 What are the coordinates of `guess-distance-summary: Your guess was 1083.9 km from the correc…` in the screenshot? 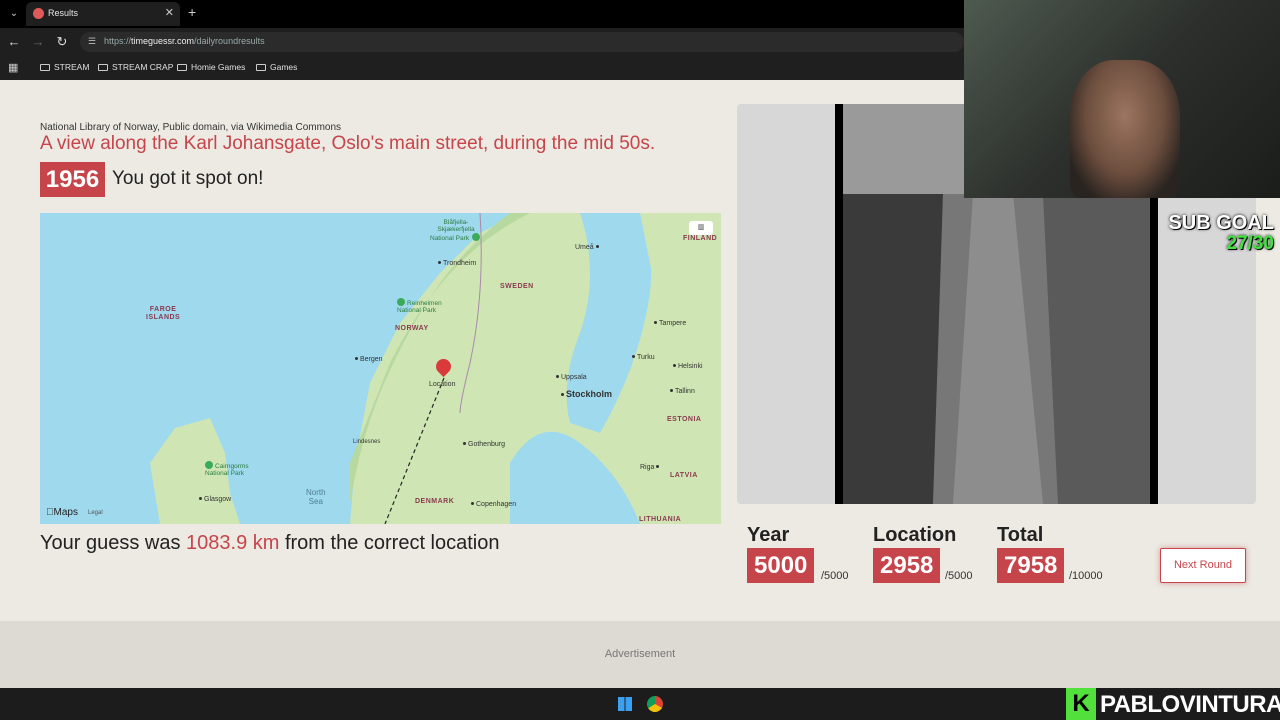 It's located at (270, 543).